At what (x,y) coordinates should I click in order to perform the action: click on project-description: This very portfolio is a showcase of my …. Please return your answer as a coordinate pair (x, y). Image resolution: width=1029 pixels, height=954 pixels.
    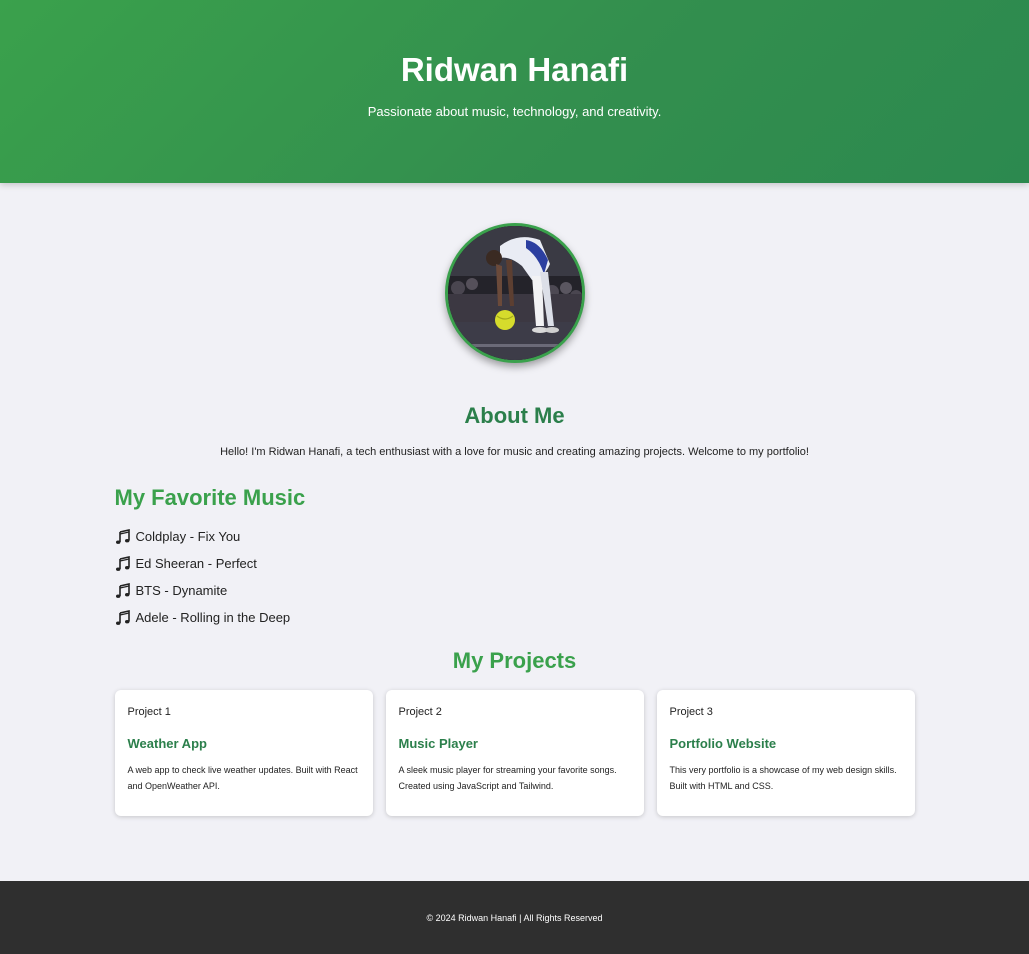
    Looking at the image, I should click on (783, 778).